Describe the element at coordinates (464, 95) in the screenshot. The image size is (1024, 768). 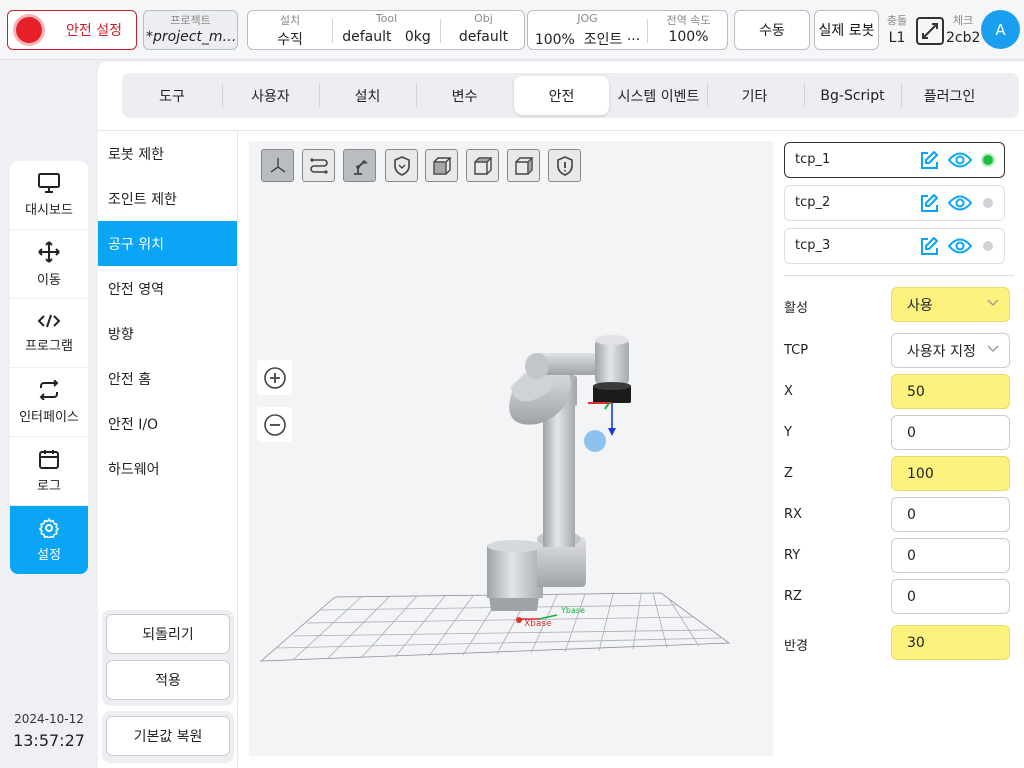
I see `tab-variables: 변수` at that location.